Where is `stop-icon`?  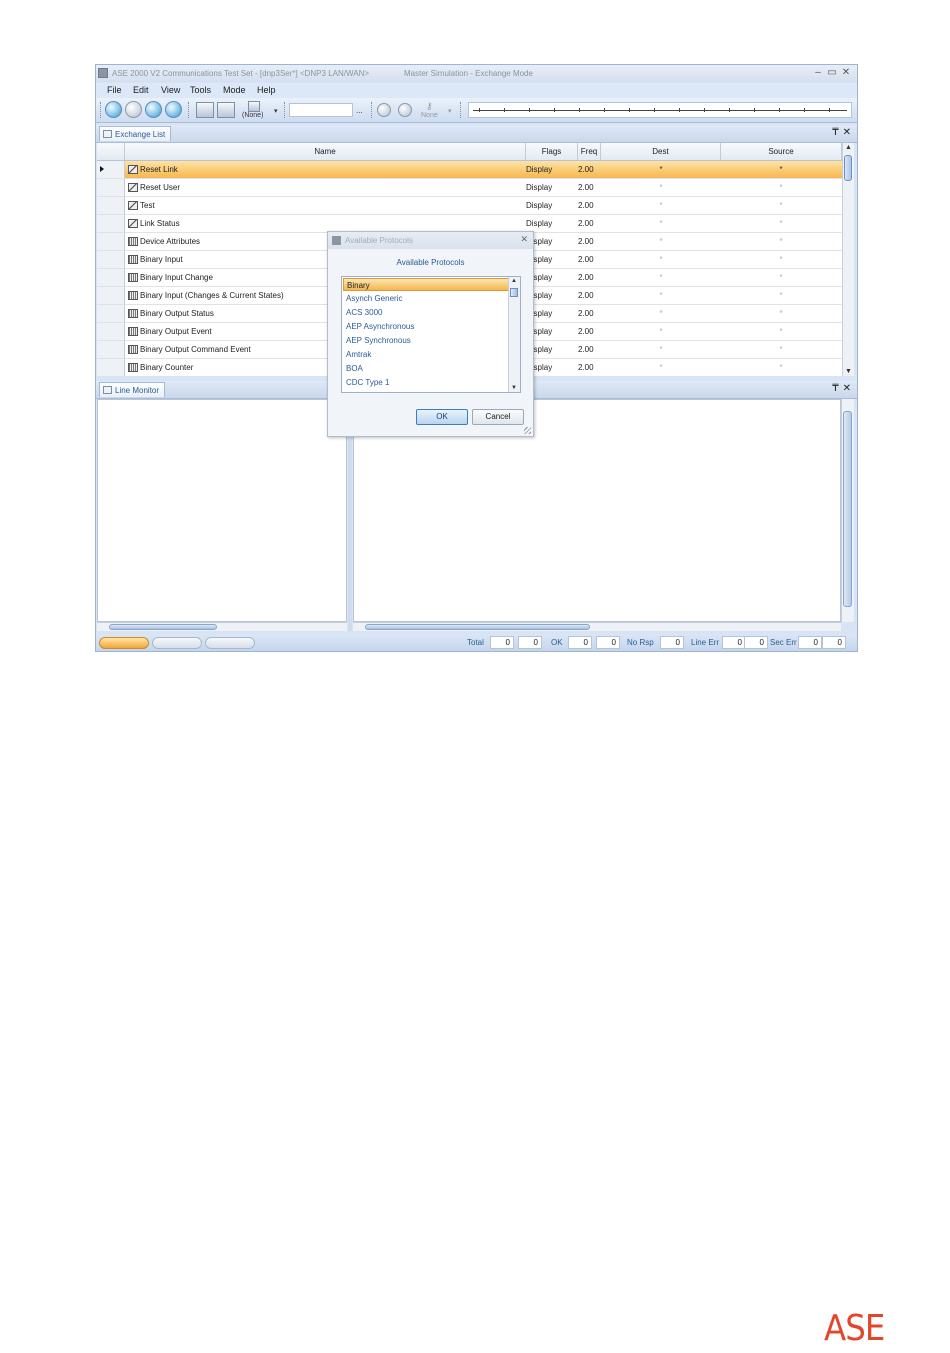
stop-icon is located at coordinates (133, 109).